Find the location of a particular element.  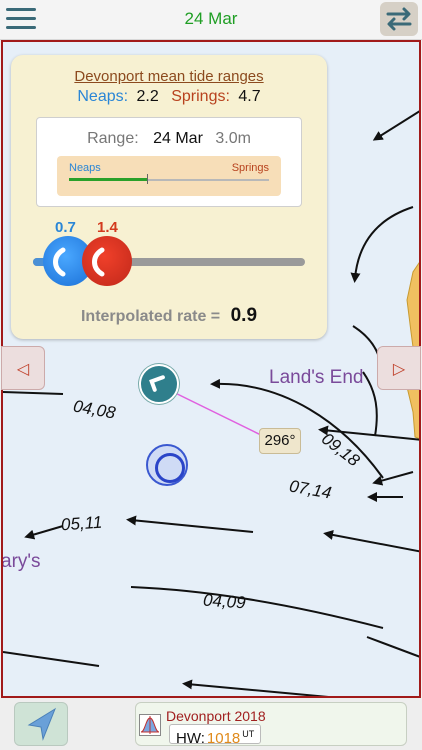

chevron-right-icon: ▷ is located at coordinates (399, 369).